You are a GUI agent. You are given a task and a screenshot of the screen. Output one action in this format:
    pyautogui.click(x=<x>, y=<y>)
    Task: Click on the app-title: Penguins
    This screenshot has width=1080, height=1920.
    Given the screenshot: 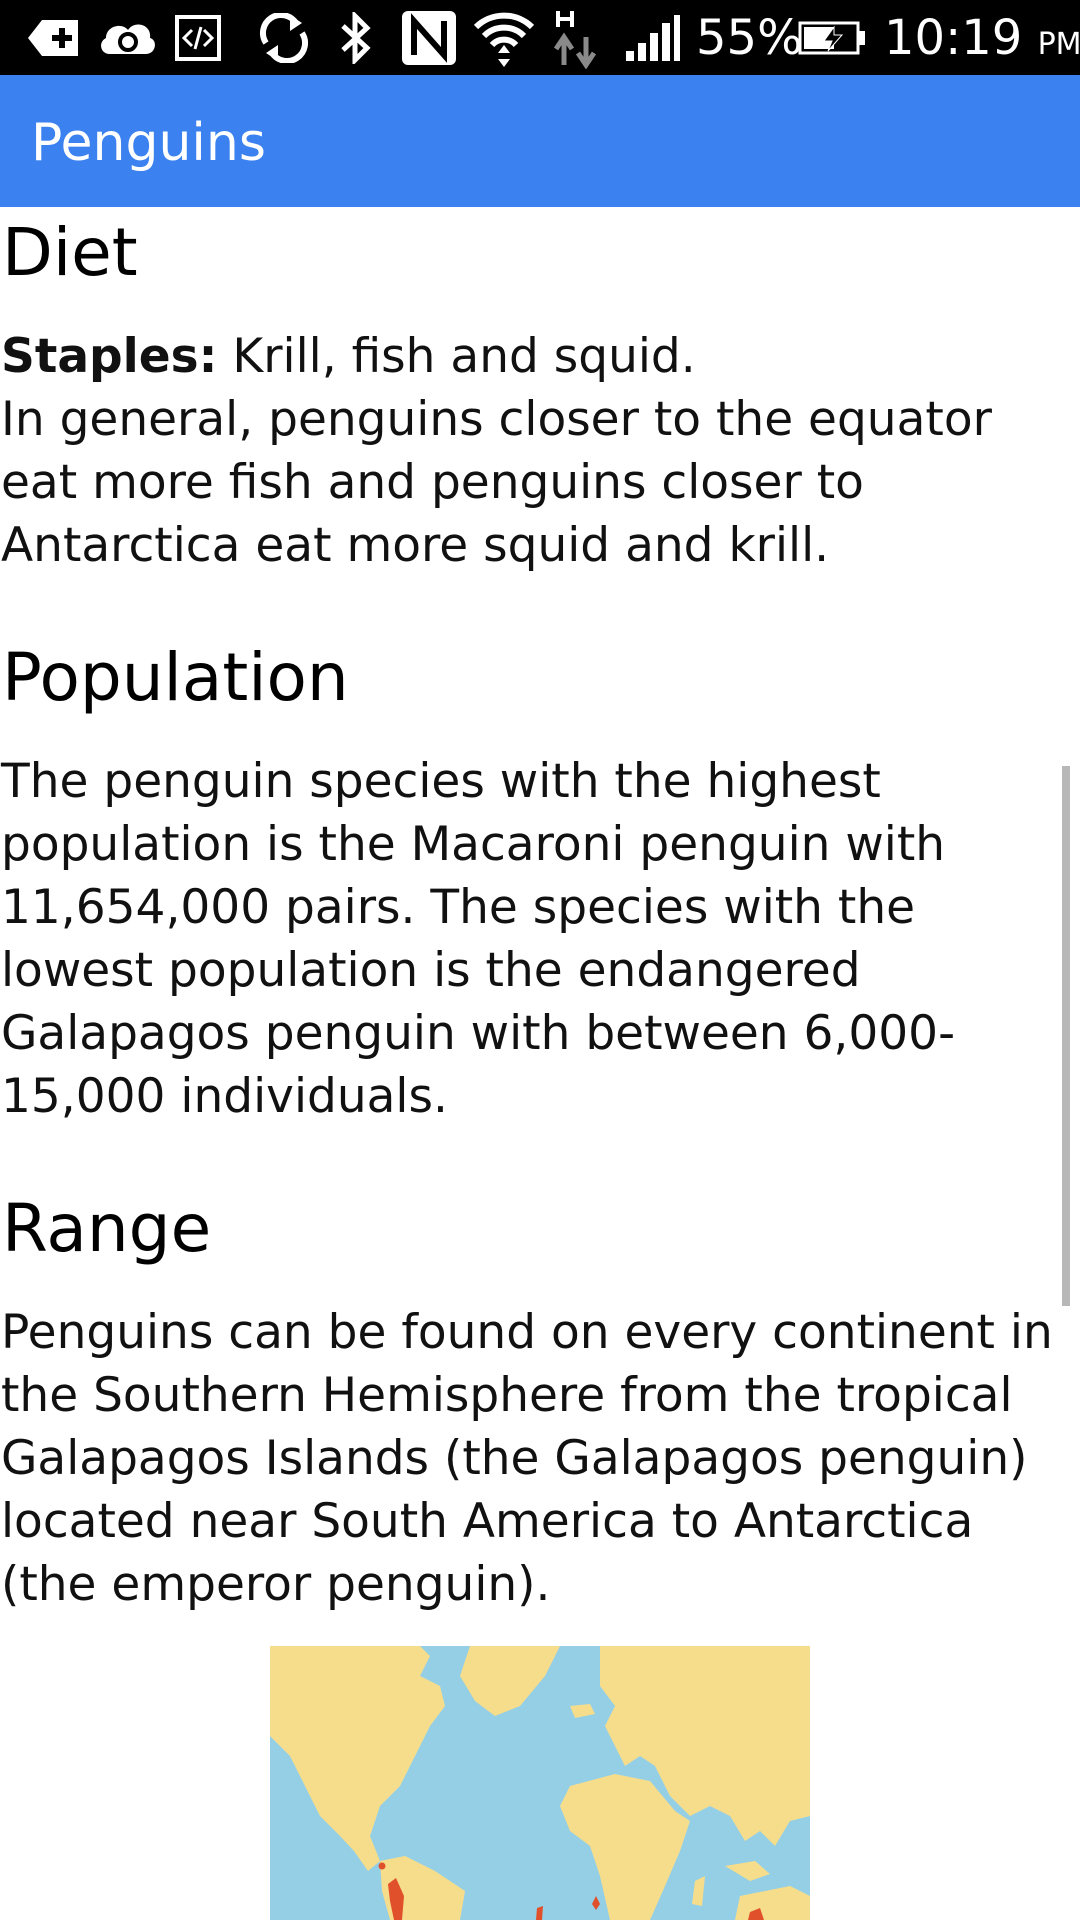 What is the action you would take?
    pyautogui.click(x=148, y=143)
    